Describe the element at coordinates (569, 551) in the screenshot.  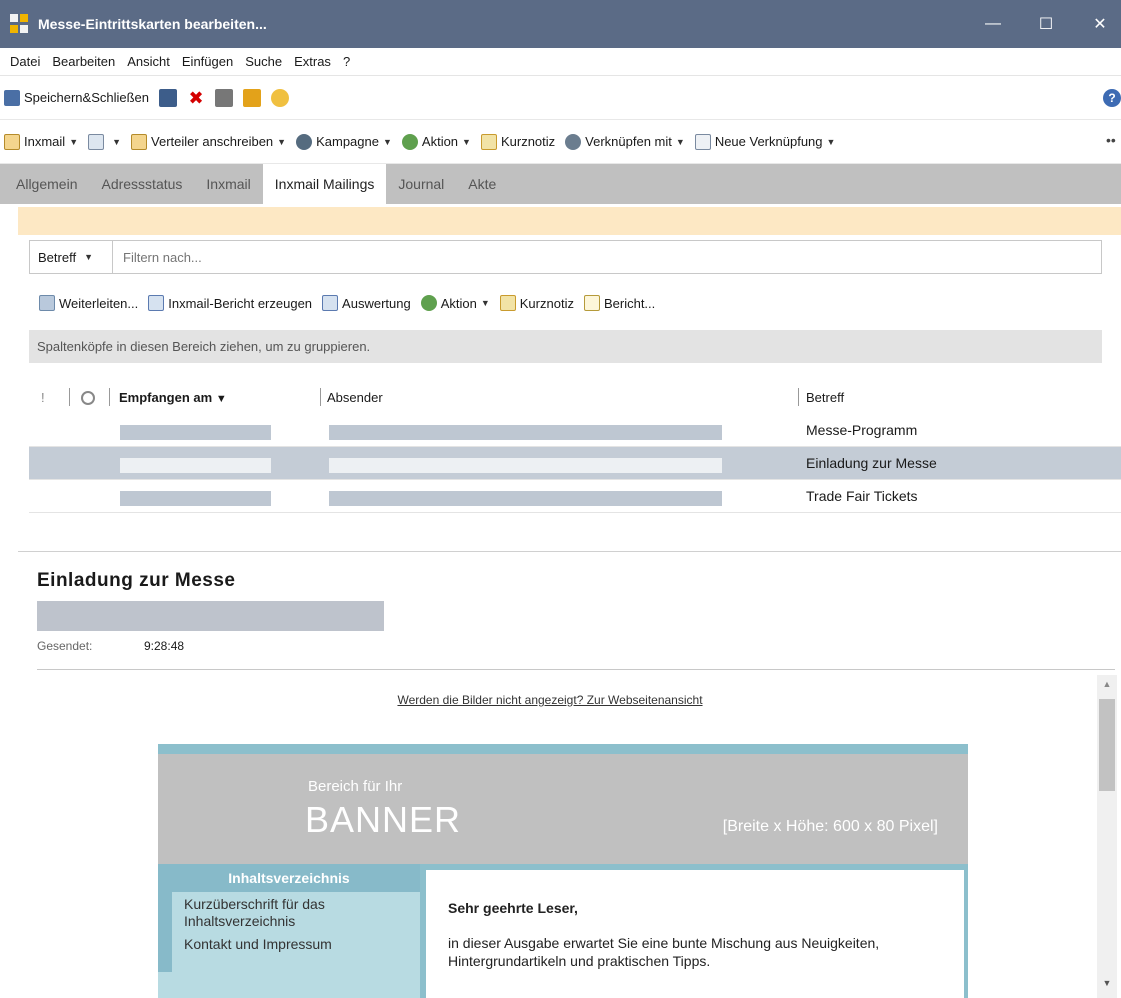
I see `pane-divider` at that location.